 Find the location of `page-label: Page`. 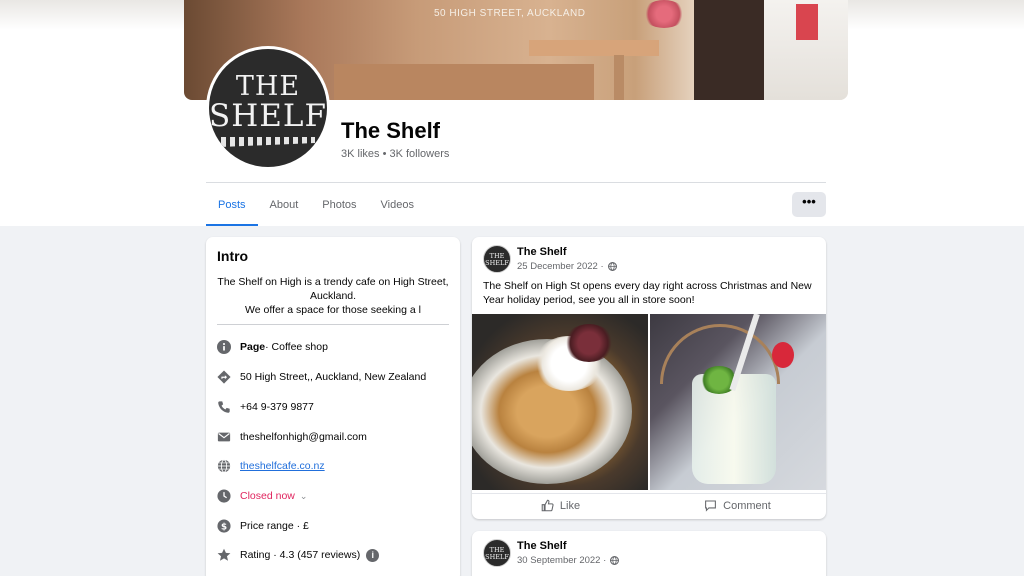

page-label: Page is located at coordinates (253, 347).